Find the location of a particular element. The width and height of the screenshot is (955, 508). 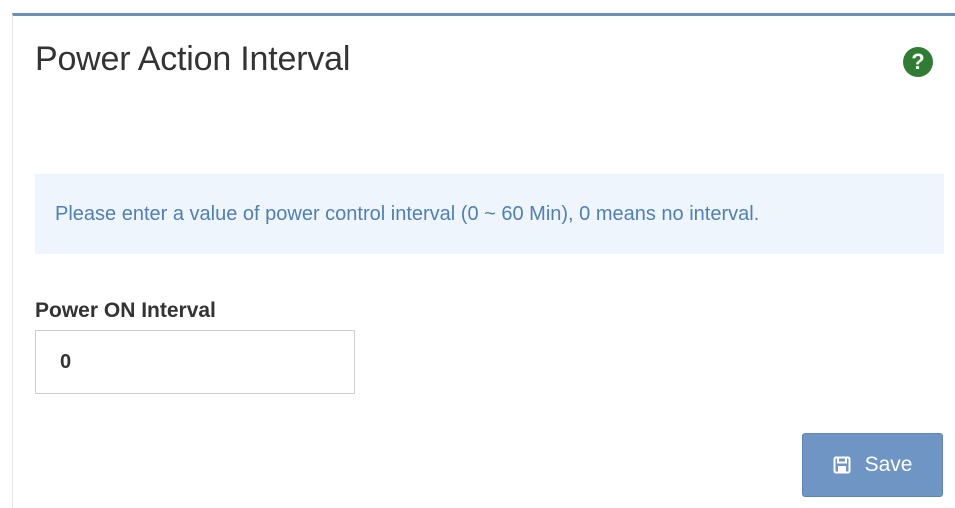

save-button: Save is located at coordinates (872, 465).